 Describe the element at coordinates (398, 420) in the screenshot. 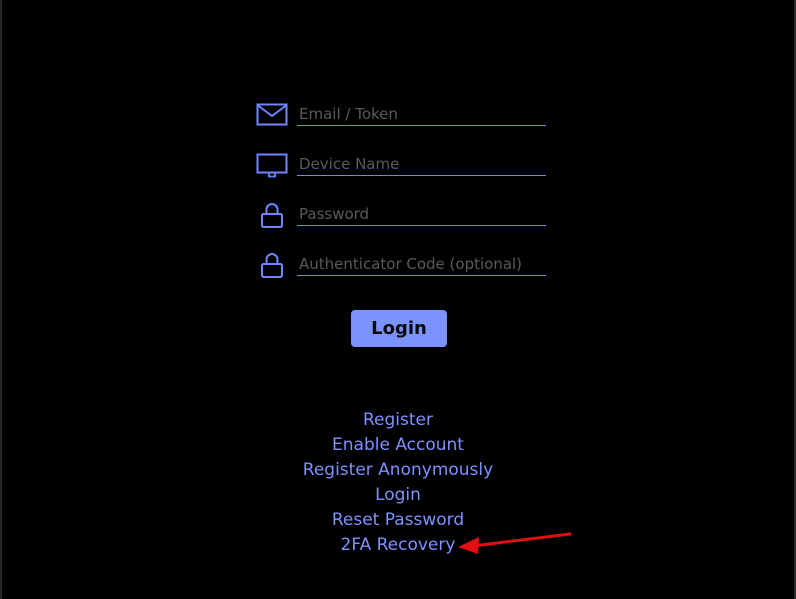

I see `register-link: Register` at that location.